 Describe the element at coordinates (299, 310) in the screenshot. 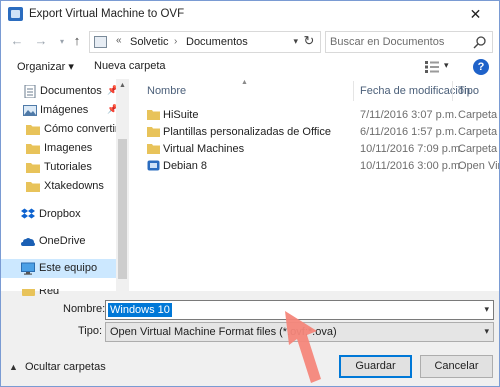

I see `filename-field: Windows 10 ▾` at that location.